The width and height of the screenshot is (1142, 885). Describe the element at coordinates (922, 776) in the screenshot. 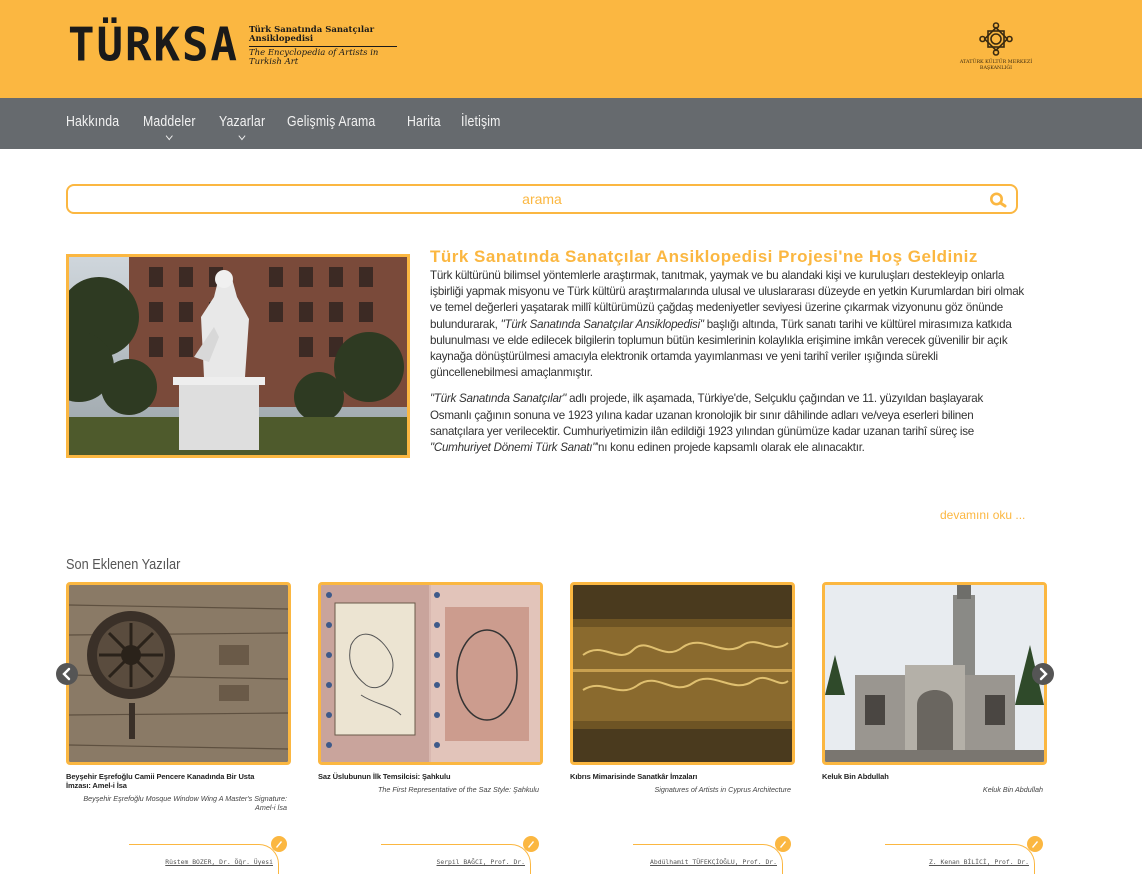

I see `article-title-tr: Keluk Bin Abdullah` at that location.